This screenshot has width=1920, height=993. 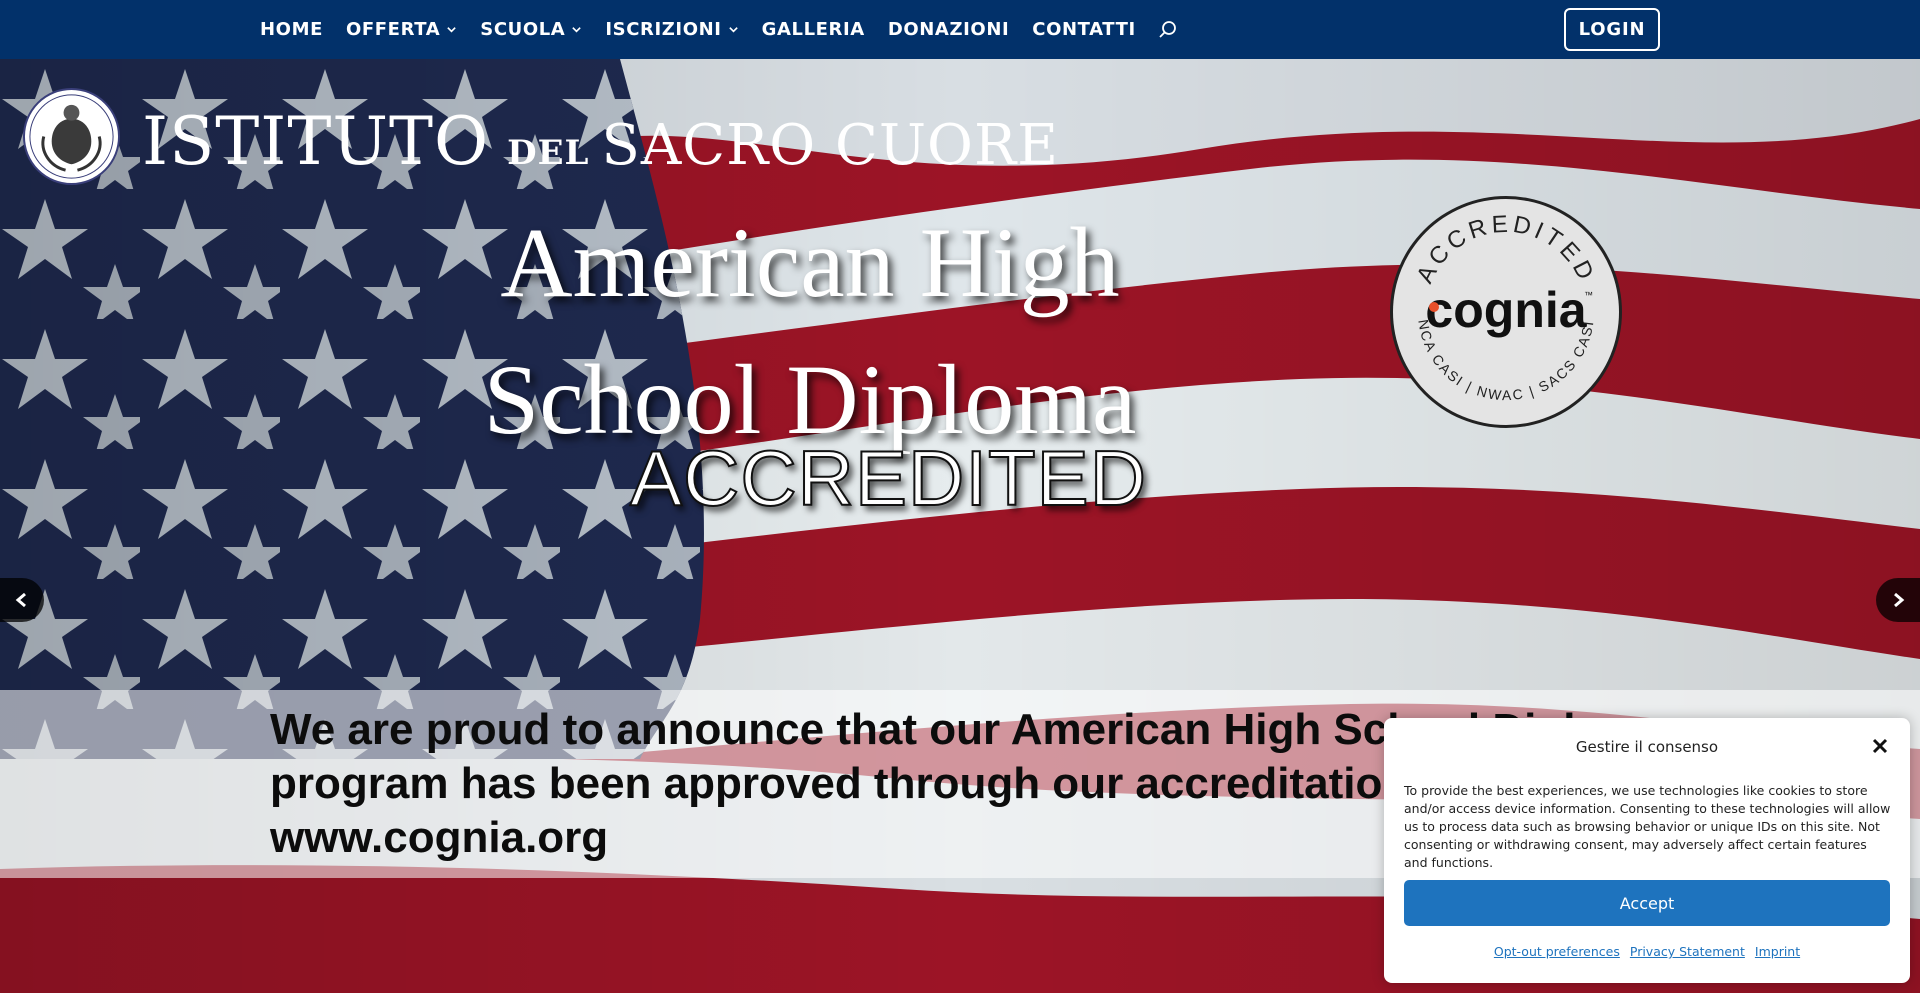 I want to click on nav-item-donazioni: DONAZIONI, so click(x=948, y=29).